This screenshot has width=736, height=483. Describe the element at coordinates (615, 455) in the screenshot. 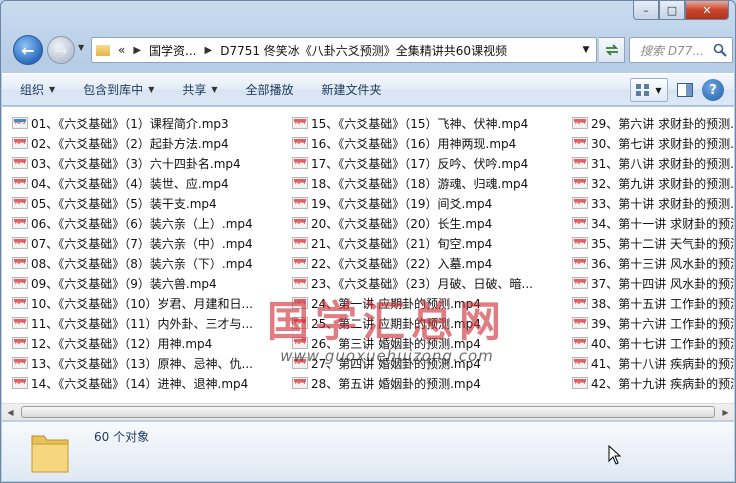

I see `mouse-cursor-icon` at that location.